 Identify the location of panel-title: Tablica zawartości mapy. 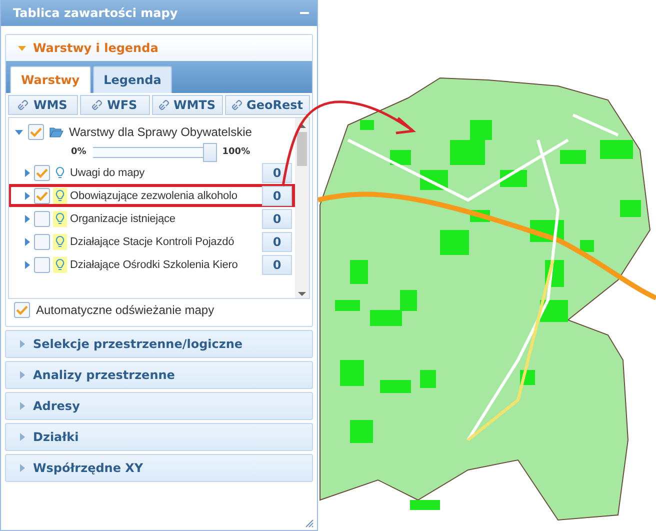
(95, 13).